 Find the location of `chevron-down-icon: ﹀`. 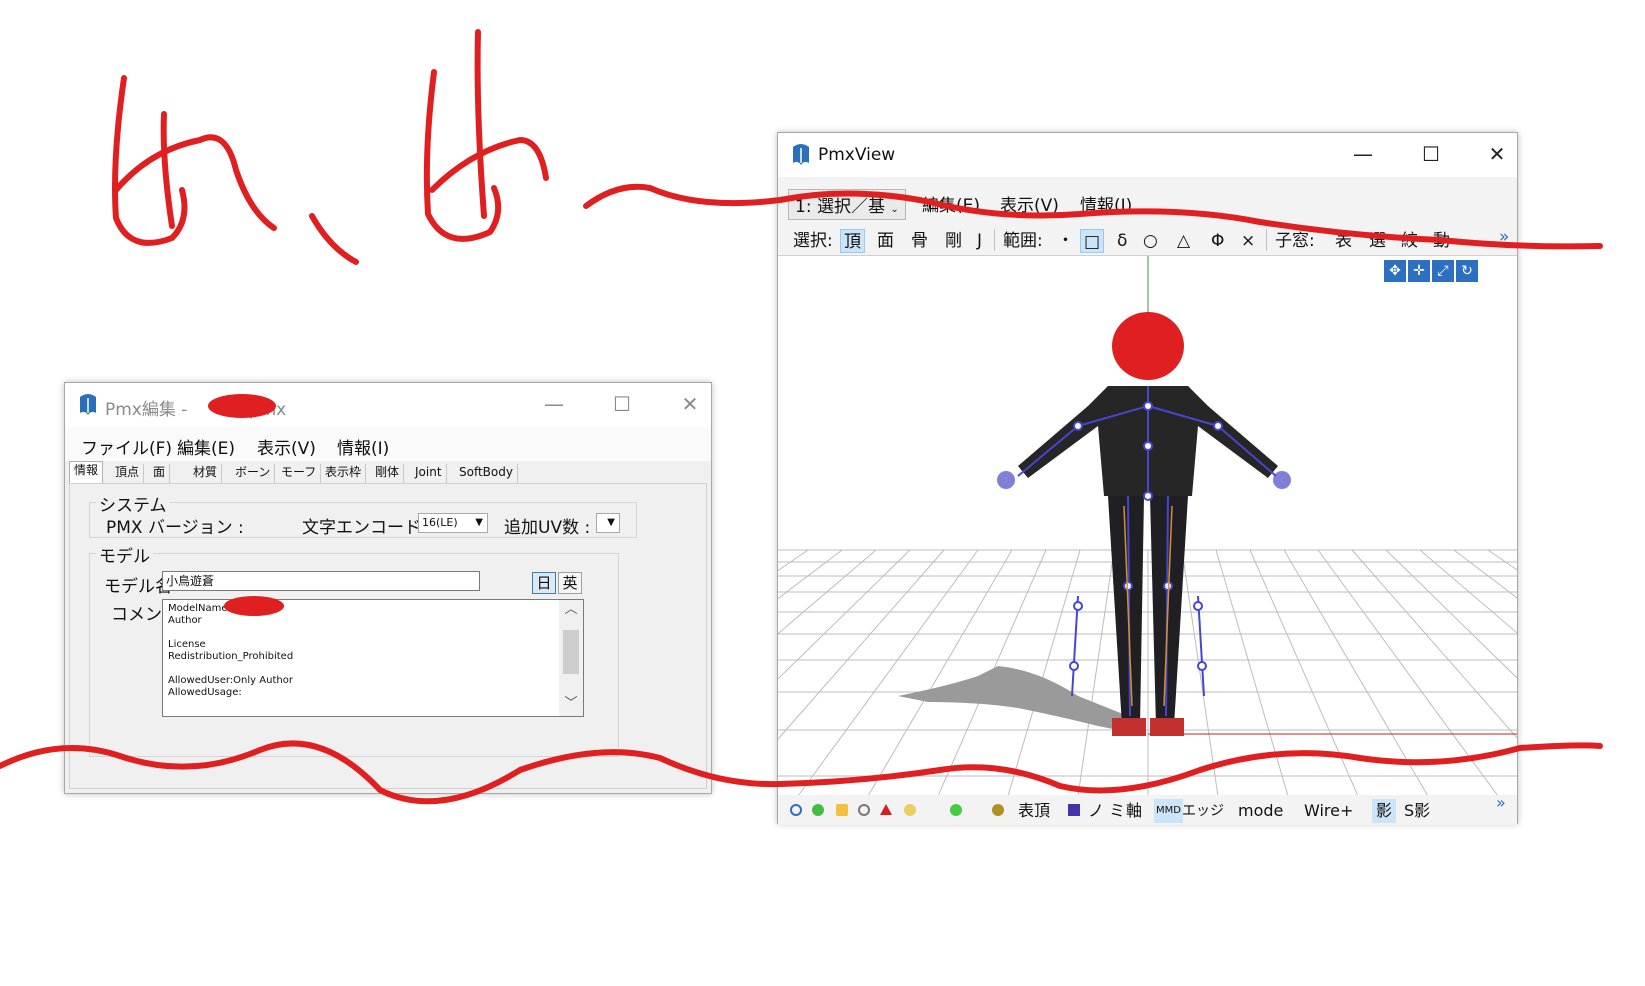

chevron-down-icon: ﹀ is located at coordinates (571, 703).